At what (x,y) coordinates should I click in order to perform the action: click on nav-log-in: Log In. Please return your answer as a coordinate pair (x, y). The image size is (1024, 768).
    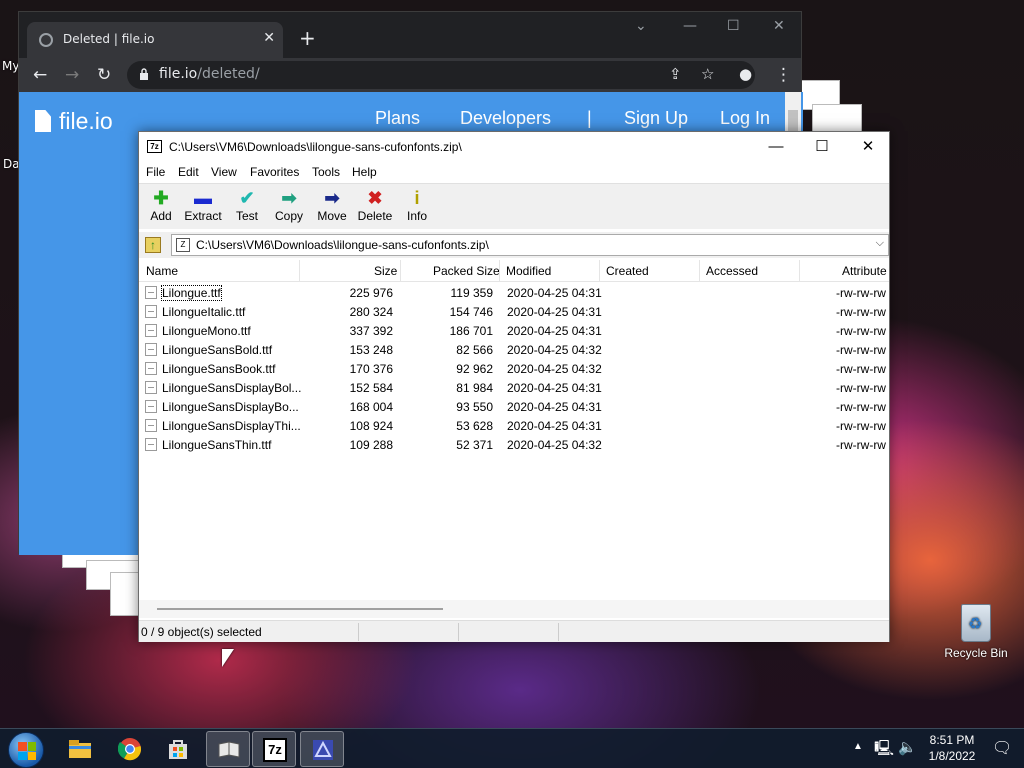
    Looking at the image, I should click on (745, 118).